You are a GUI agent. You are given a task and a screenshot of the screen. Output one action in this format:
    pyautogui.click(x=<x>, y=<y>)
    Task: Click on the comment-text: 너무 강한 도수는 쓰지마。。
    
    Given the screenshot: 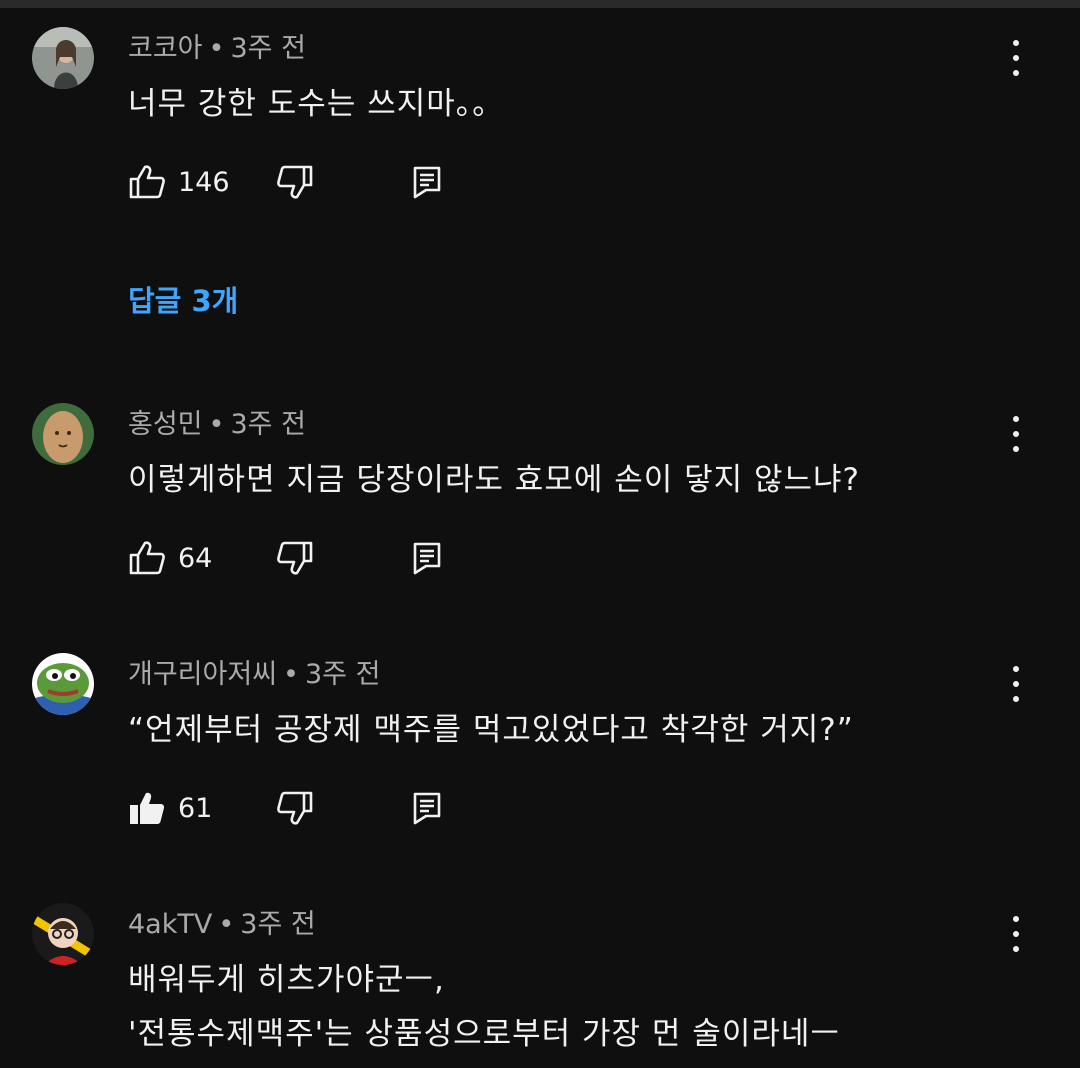 What is the action you would take?
    pyautogui.click(x=316, y=104)
    